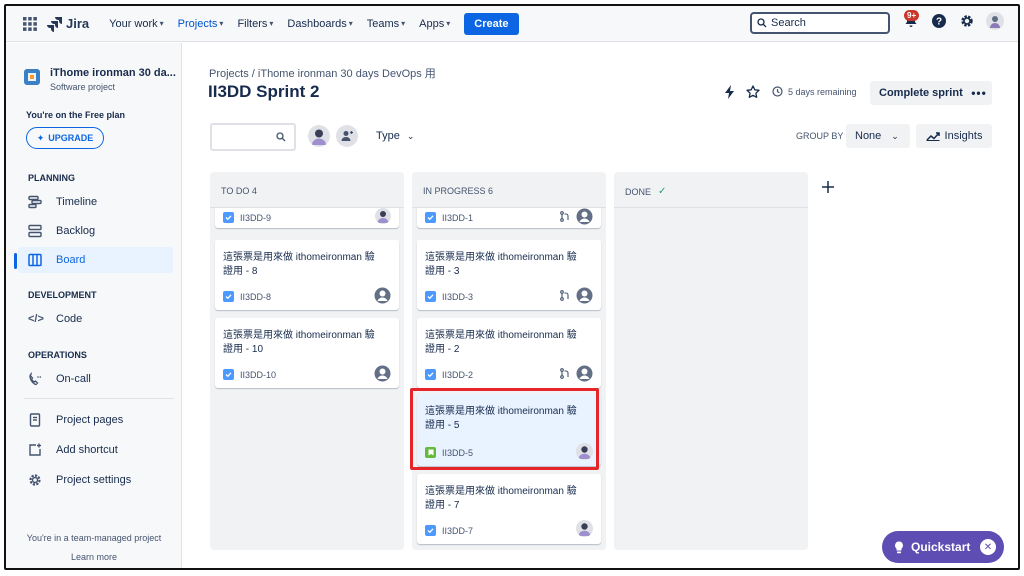  I want to click on app-switcher-icon, so click(30, 24).